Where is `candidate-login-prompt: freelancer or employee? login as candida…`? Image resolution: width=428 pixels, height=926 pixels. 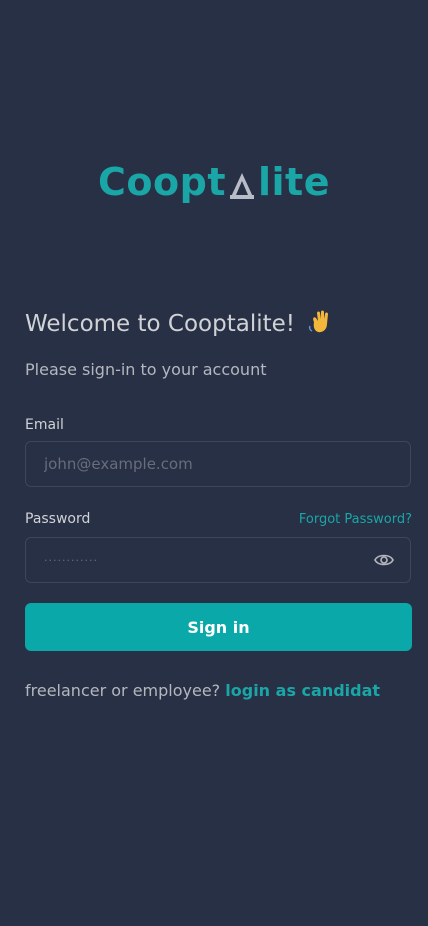 candidate-login-prompt: freelancer or employee? login as candida… is located at coordinates (202, 690).